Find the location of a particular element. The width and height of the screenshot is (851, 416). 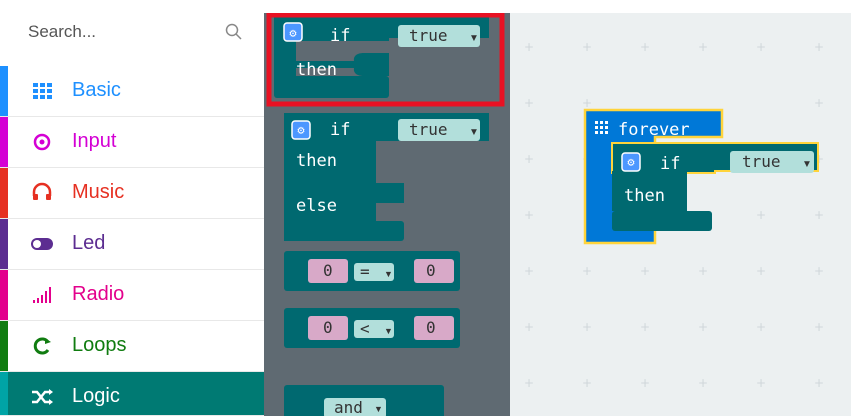

signal-bars-icon is located at coordinates (42, 295).